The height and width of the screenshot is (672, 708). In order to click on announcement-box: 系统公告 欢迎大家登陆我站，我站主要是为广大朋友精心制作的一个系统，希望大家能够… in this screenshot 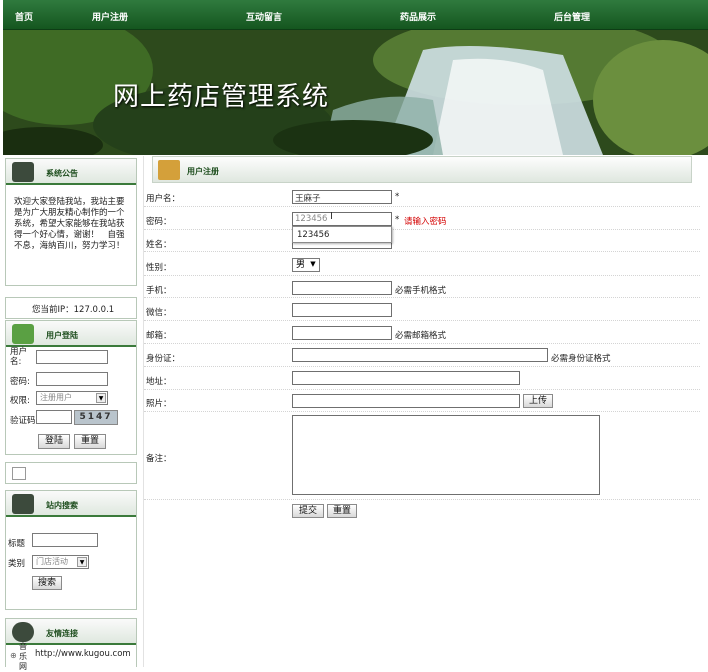, I will do `click(71, 222)`.